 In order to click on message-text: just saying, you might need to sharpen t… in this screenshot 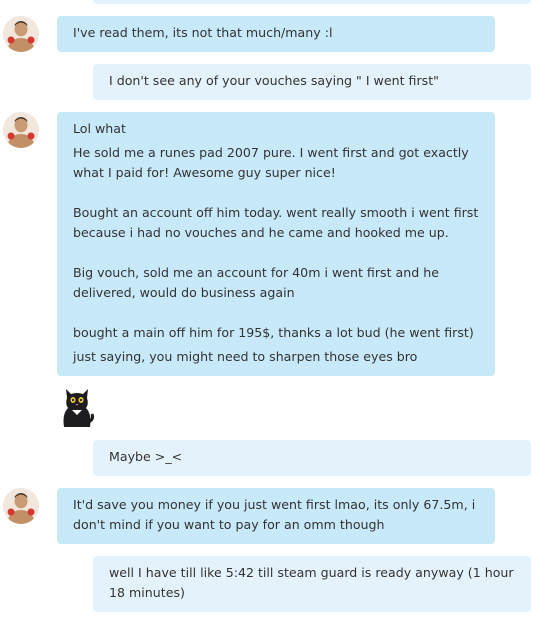, I will do `click(245, 356)`.